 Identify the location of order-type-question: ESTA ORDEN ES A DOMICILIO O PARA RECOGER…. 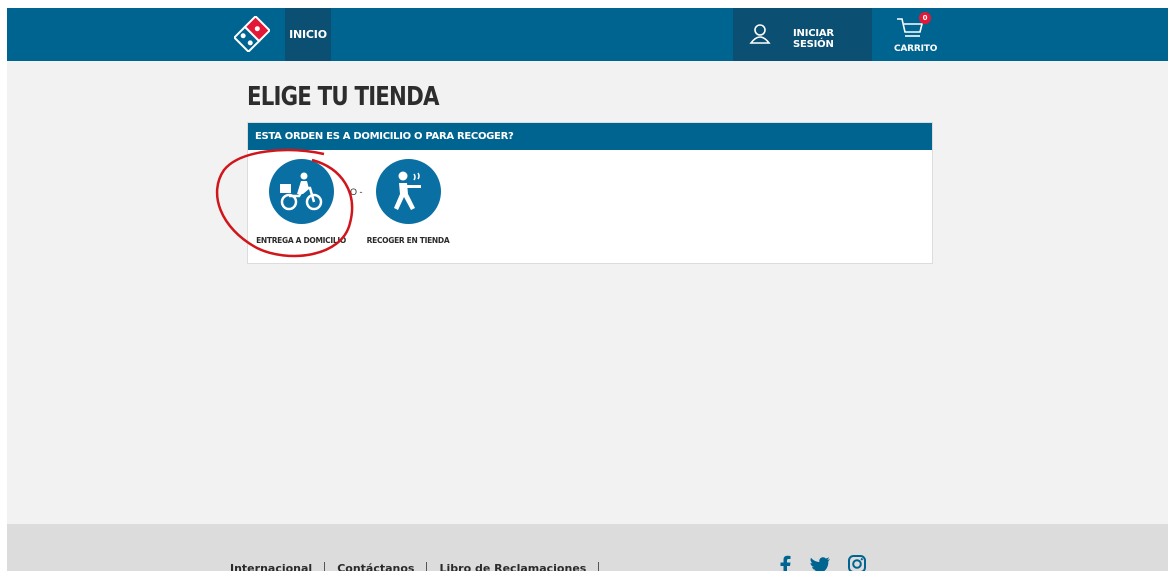
(590, 136).